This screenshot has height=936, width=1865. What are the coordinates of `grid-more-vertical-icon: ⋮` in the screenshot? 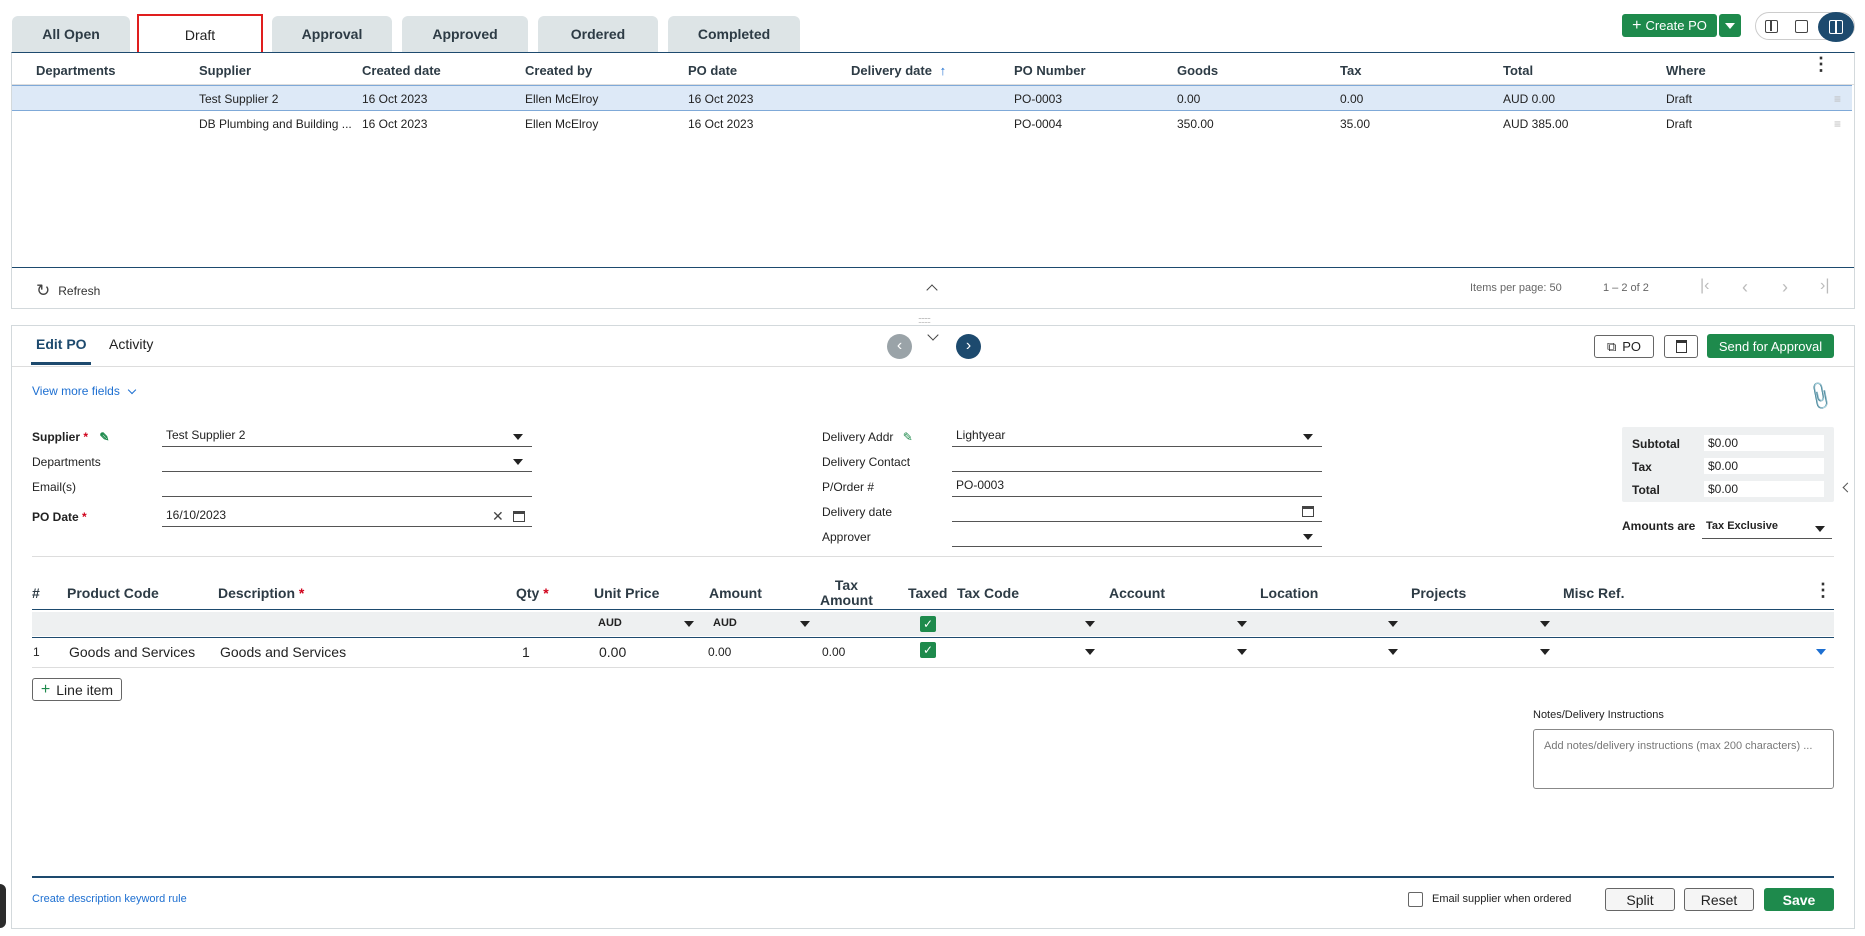 It's located at (1821, 64).